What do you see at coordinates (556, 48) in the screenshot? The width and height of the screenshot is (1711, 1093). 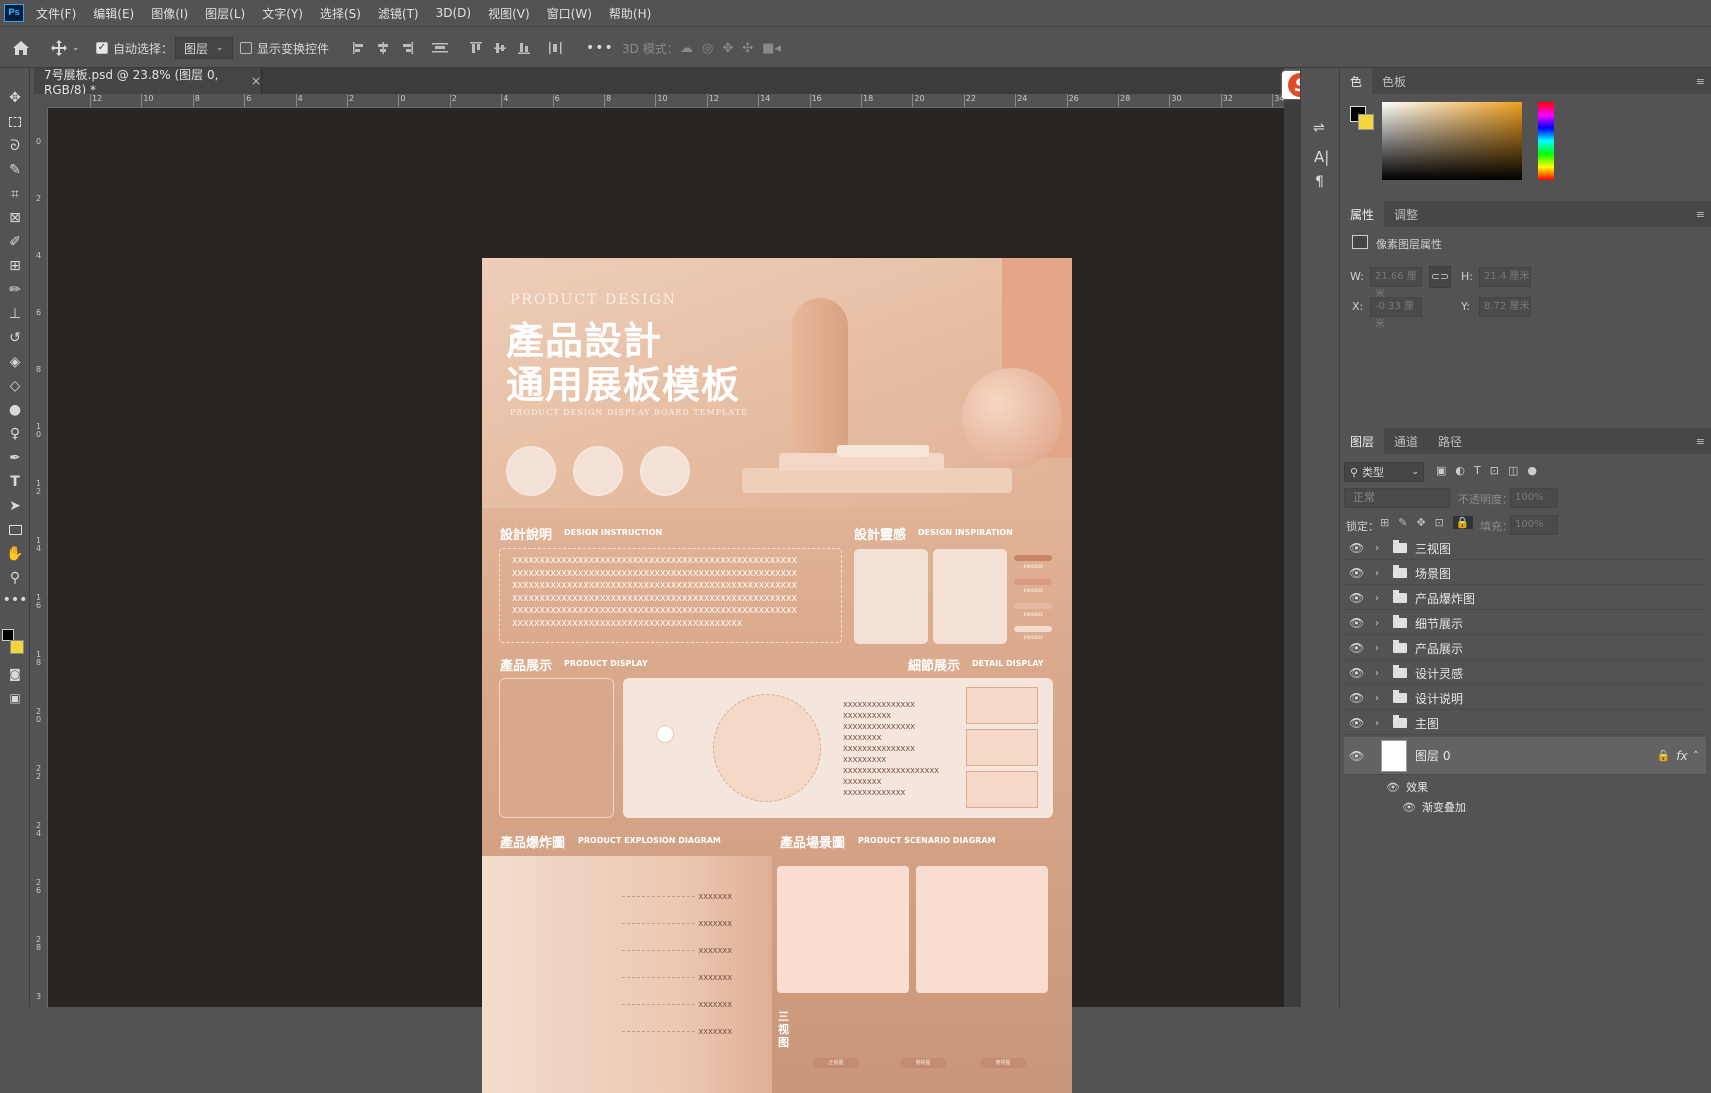 I see `distribute-h-icon` at bounding box center [556, 48].